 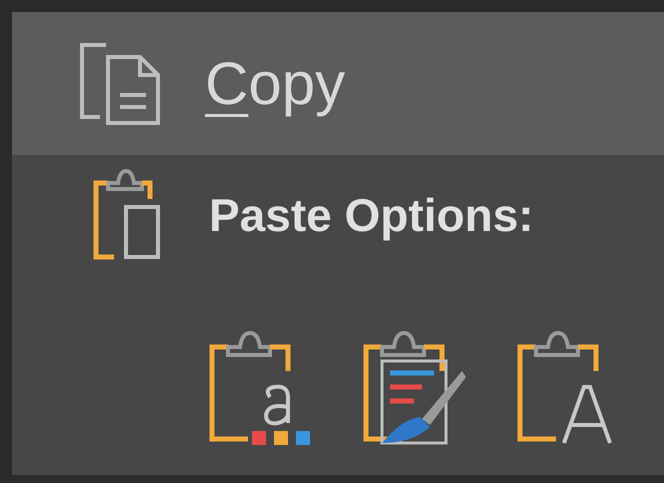 What do you see at coordinates (371, 215) in the screenshot?
I see `paste-options-label: Paste Options:` at bounding box center [371, 215].